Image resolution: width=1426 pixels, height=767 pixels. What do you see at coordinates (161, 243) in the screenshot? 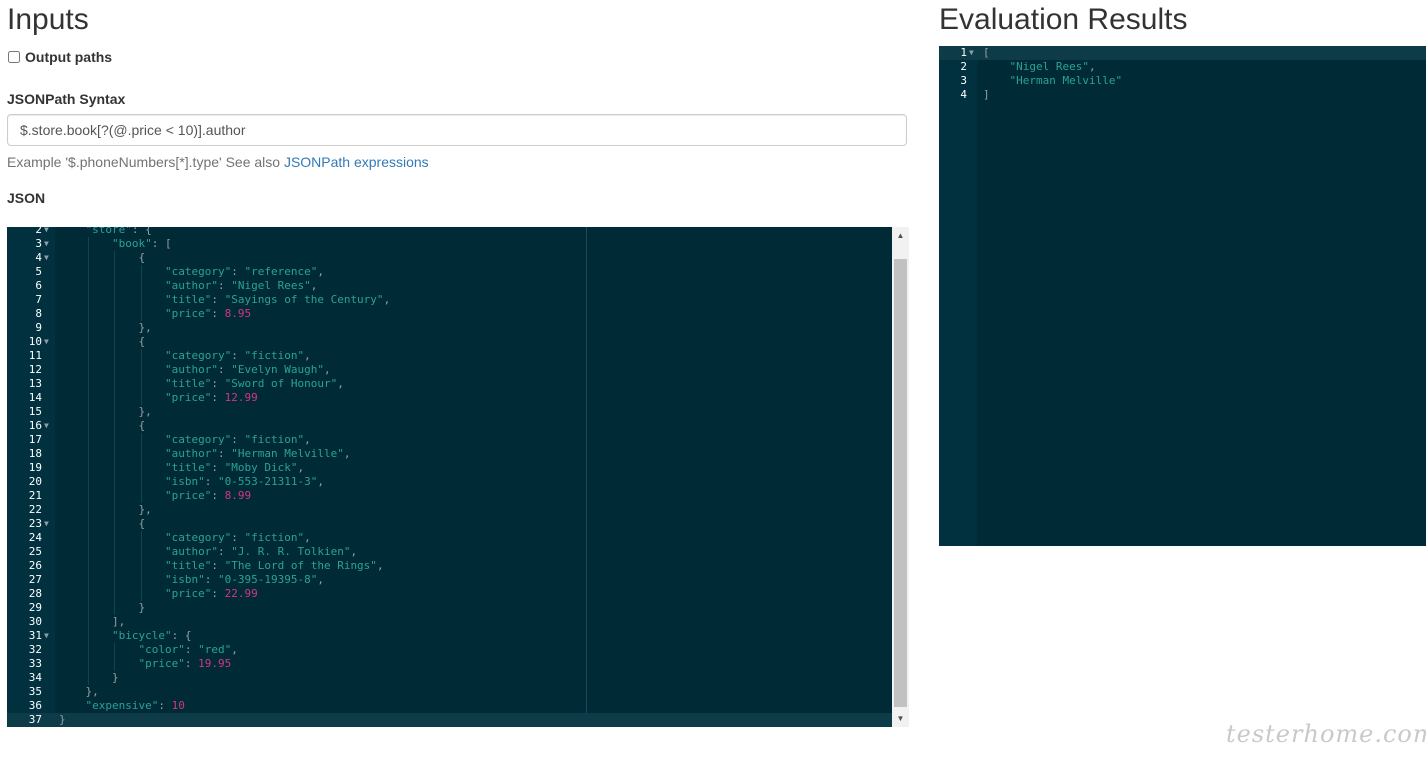
I see `json-punctuation: : [` at bounding box center [161, 243].